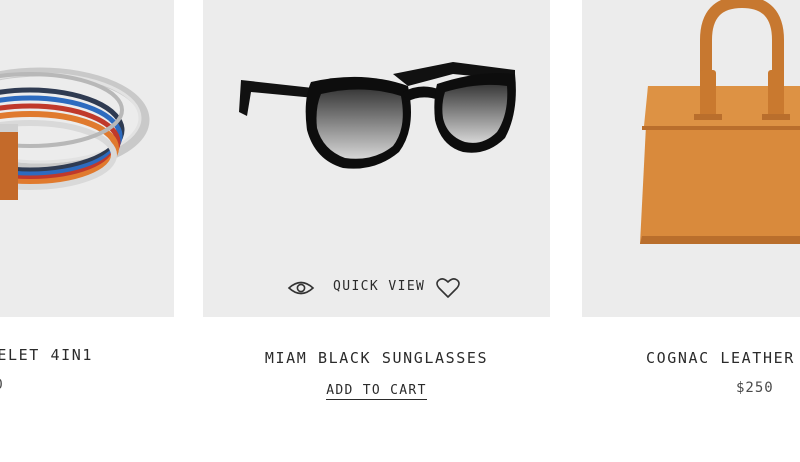 Image resolution: width=800 pixels, height=462 pixels. I want to click on product-image-bracelet, so click(87, 158).